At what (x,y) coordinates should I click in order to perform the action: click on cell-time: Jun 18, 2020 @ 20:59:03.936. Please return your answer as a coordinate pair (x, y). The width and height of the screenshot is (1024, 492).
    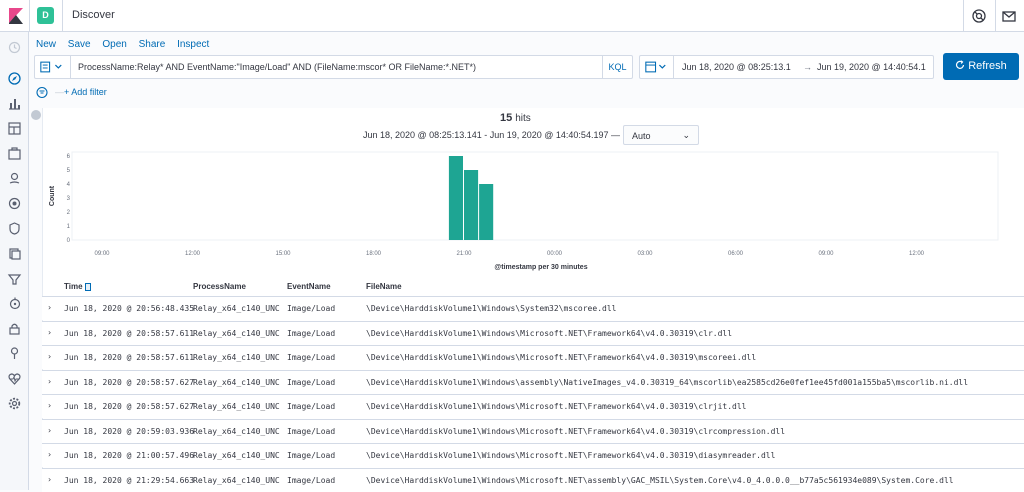
    Looking at the image, I should click on (129, 431).